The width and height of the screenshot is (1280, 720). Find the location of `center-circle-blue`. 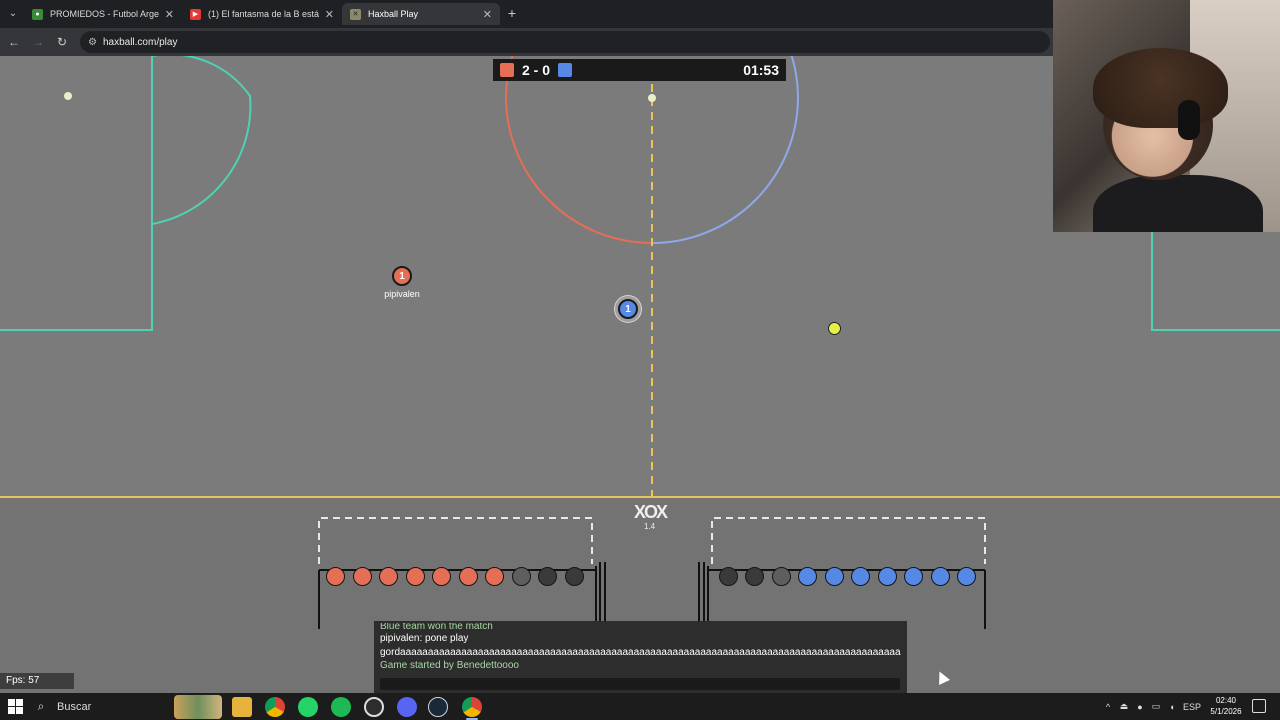

center-circle-blue is located at coordinates (725, 150).